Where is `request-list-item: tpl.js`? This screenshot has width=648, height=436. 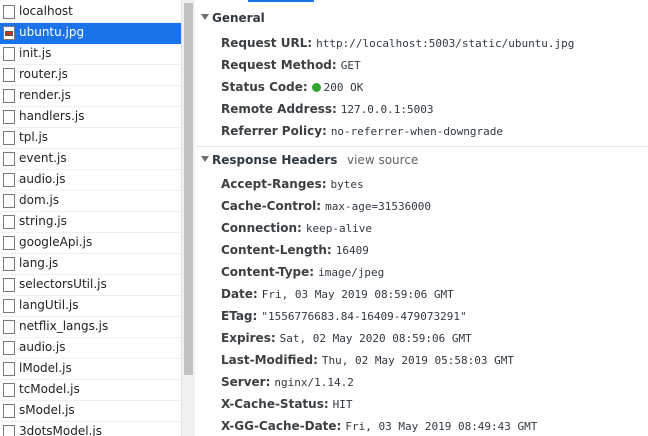
request-list-item: tpl.js is located at coordinates (90, 138).